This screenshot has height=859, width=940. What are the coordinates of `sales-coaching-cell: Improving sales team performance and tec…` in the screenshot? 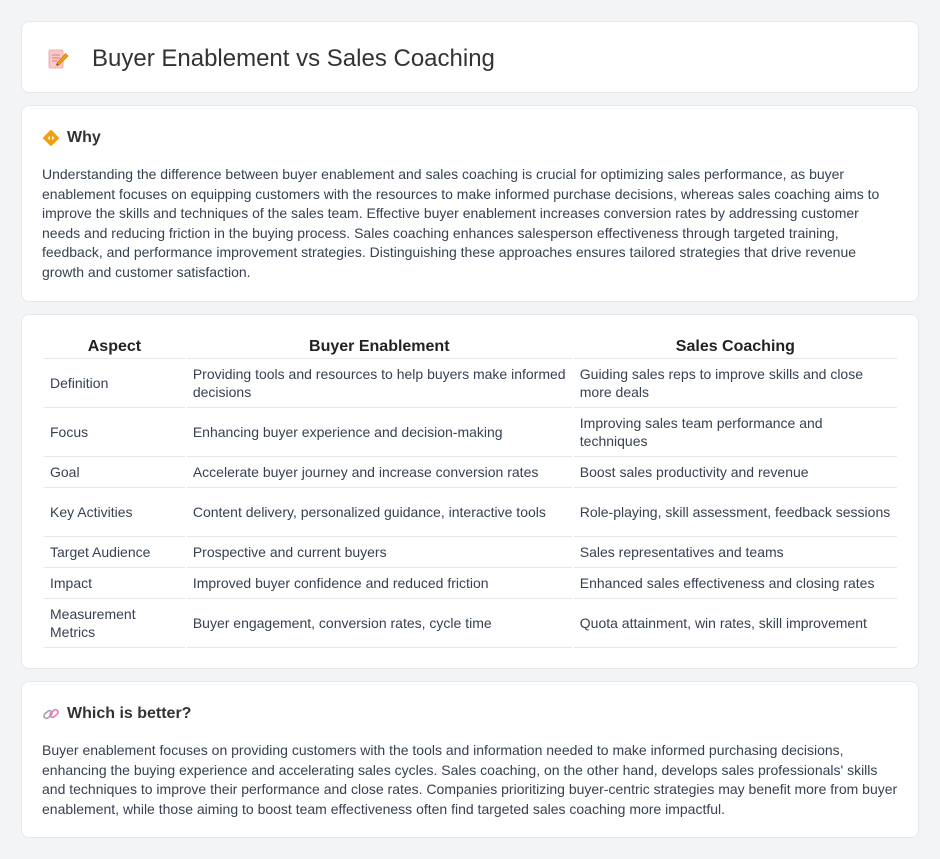 It's located at (735, 432).